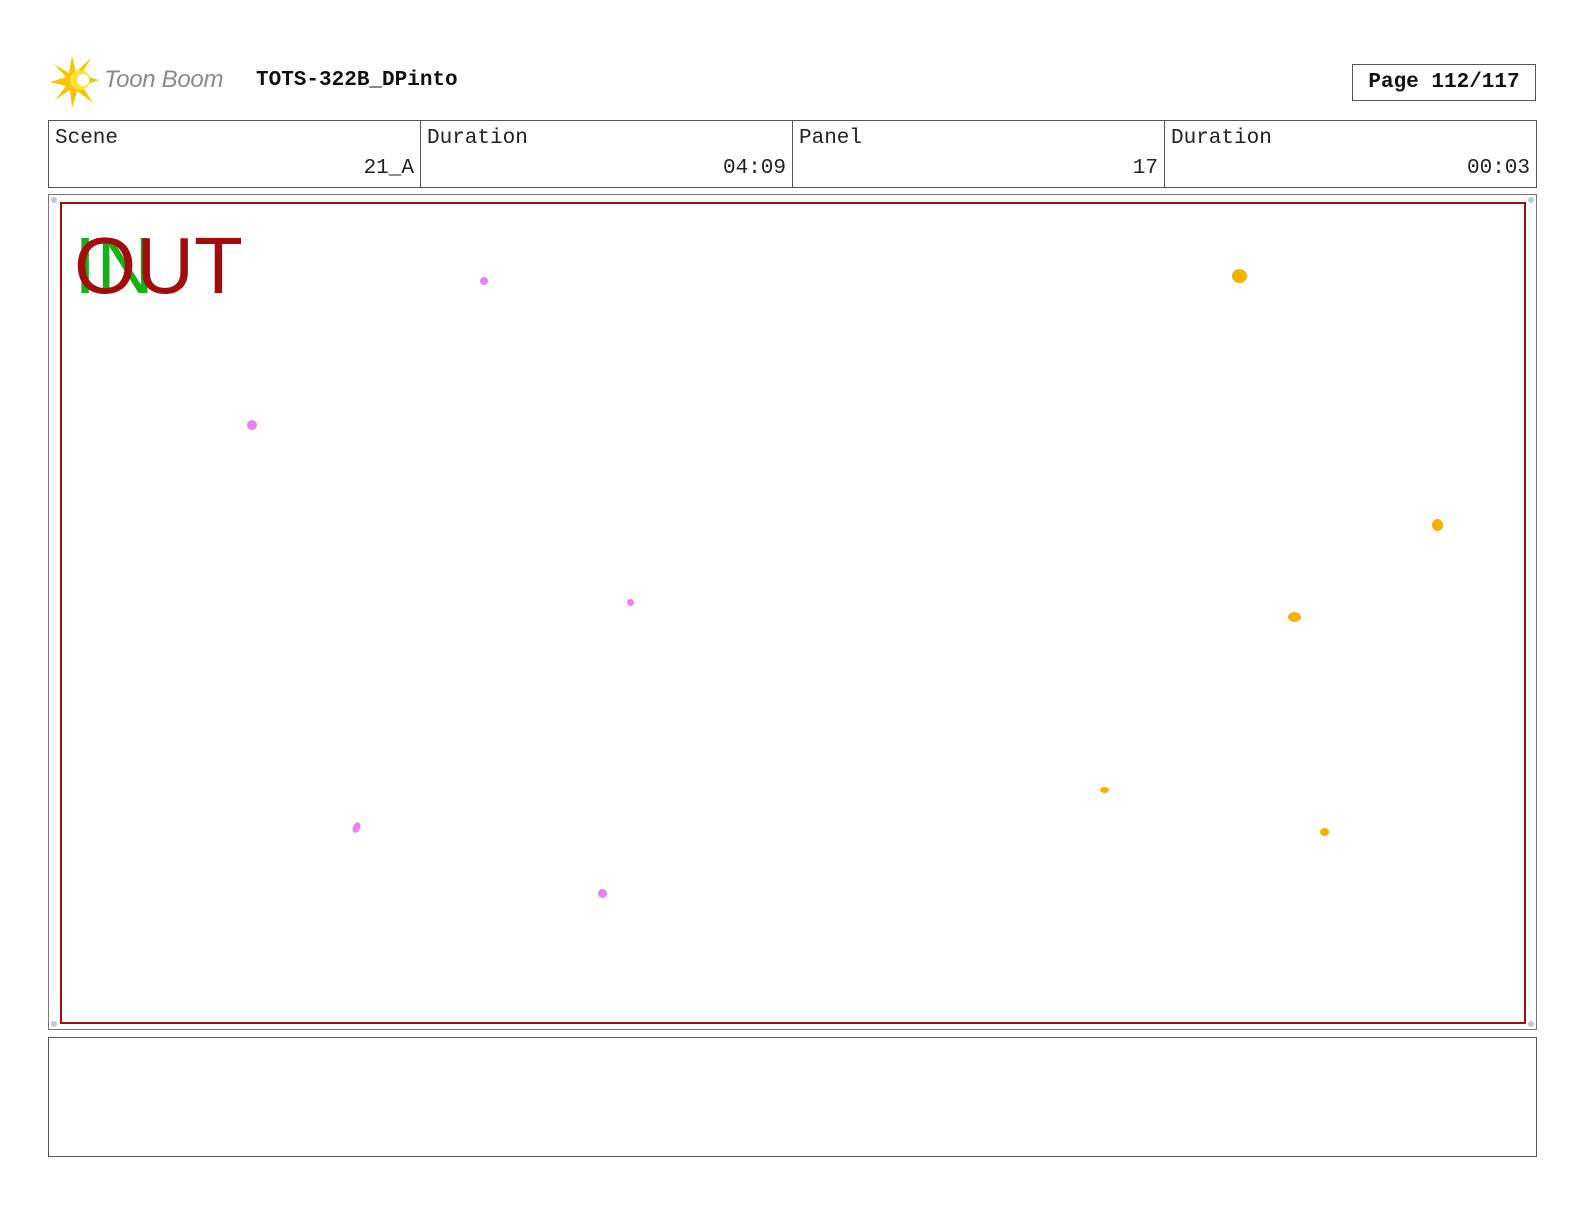  Describe the element at coordinates (158, 265) in the screenshot. I see `out-label: OUT` at that location.